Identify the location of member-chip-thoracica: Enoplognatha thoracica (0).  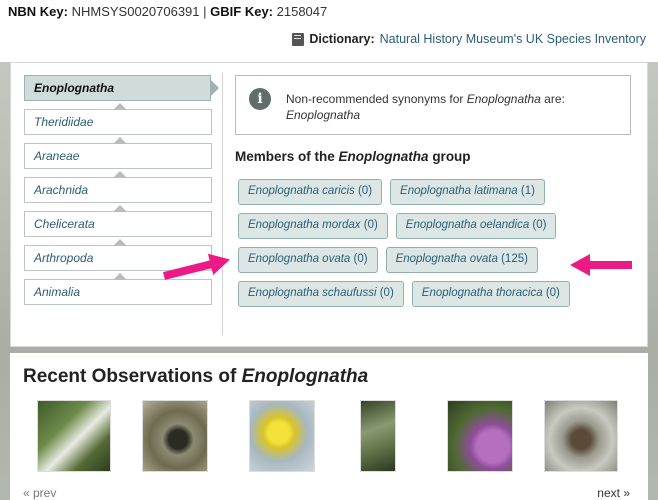
(490, 294).